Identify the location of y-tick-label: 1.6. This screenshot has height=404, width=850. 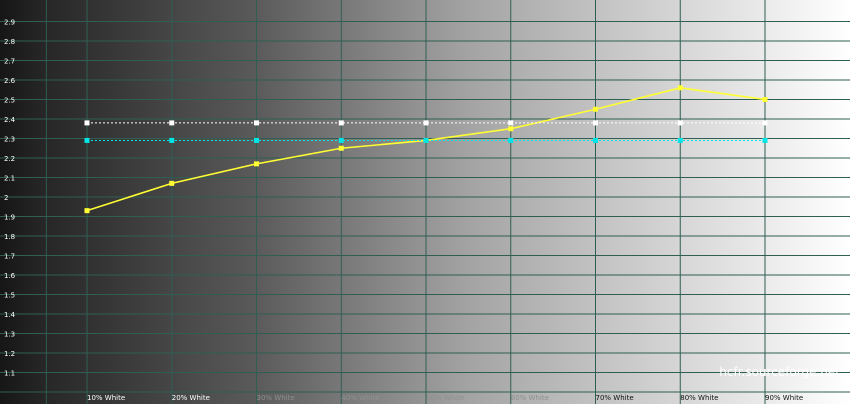
(10, 276).